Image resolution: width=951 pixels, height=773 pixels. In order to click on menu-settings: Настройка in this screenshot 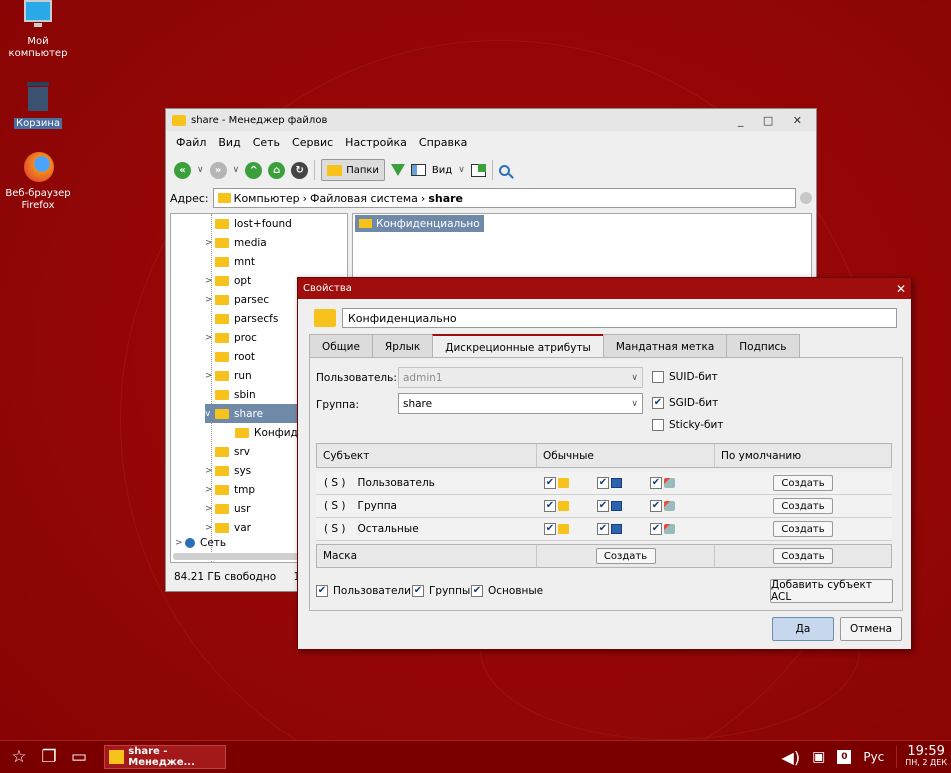, I will do `click(376, 142)`.